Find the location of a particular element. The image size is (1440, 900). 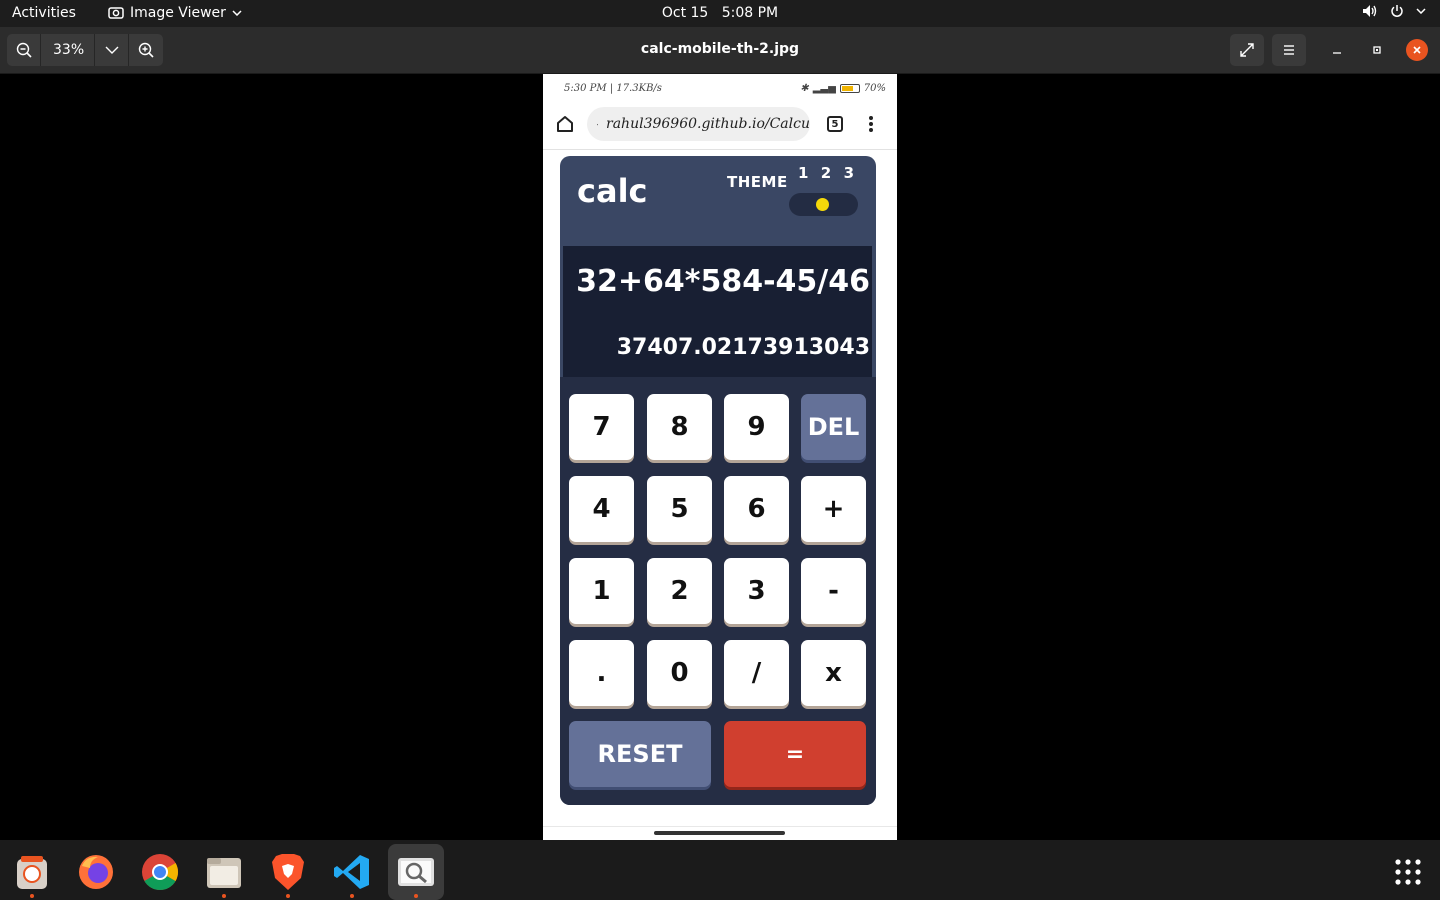

dock-firefox is located at coordinates (96, 872).